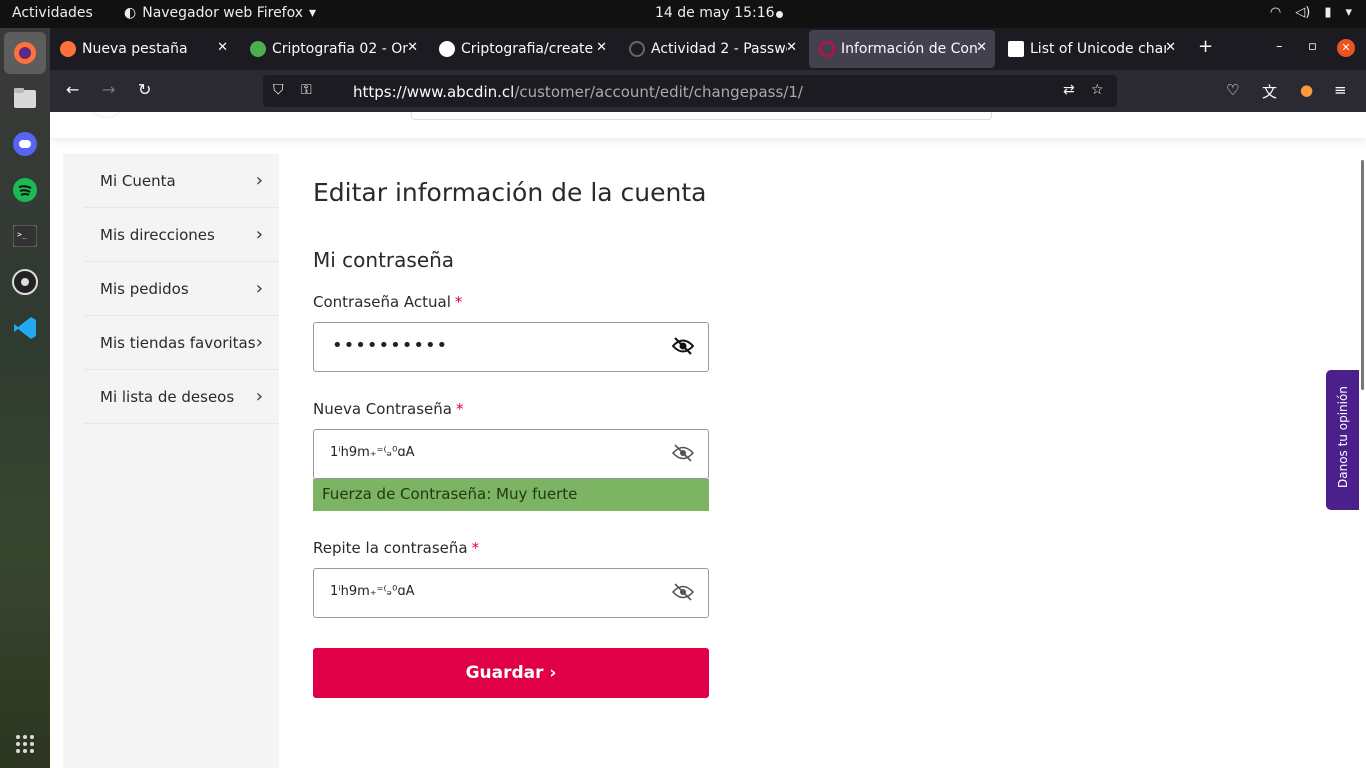 The image size is (1366, 768). Describe the element at coordinates (25, 744) in the screenshot. I see `app-grid-icon` at that location.